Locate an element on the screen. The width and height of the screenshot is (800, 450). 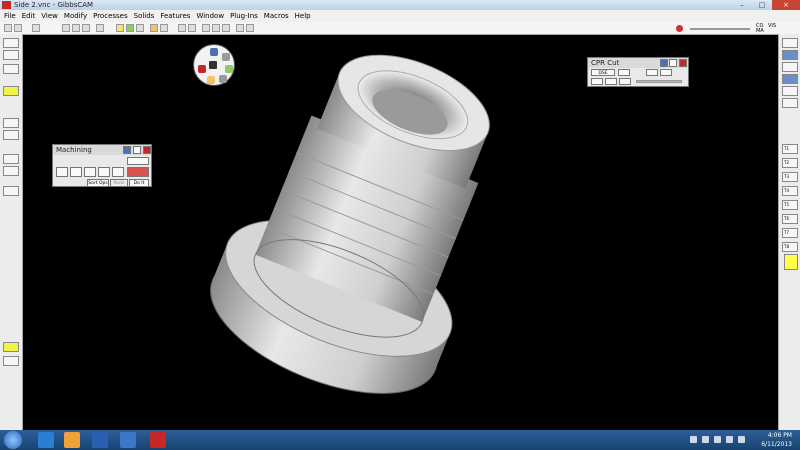
right-tool-5-icon is located at coordinates (790, 91).